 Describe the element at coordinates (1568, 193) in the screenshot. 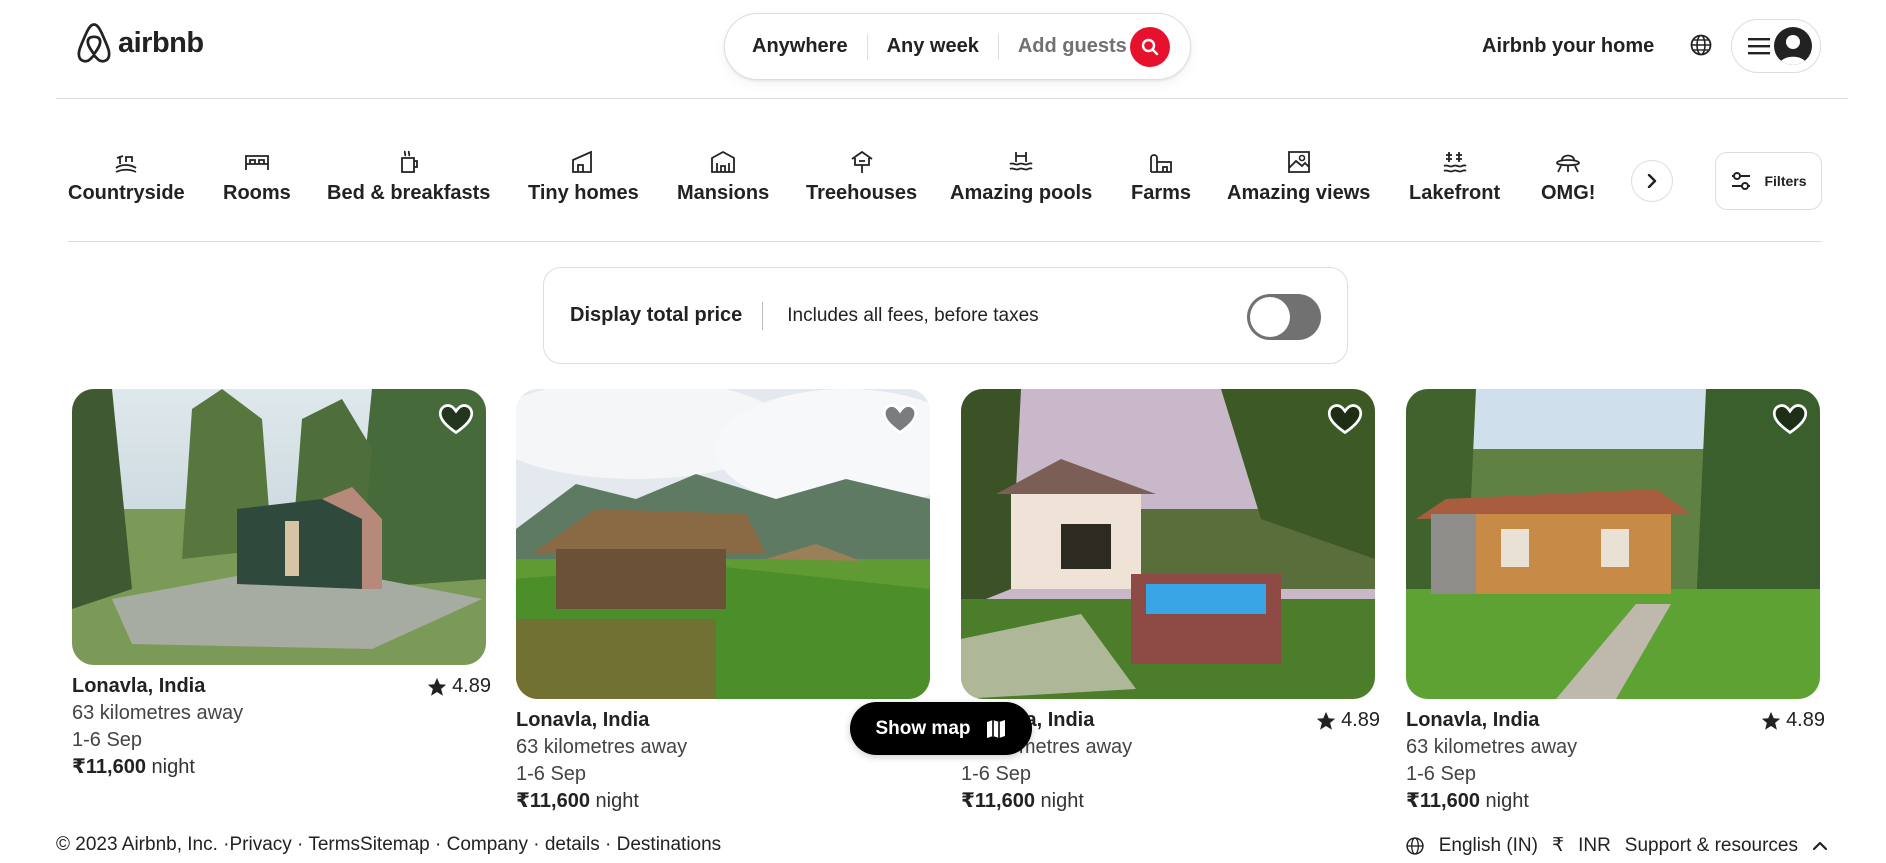

I see `category-label: OMG!` at that location.